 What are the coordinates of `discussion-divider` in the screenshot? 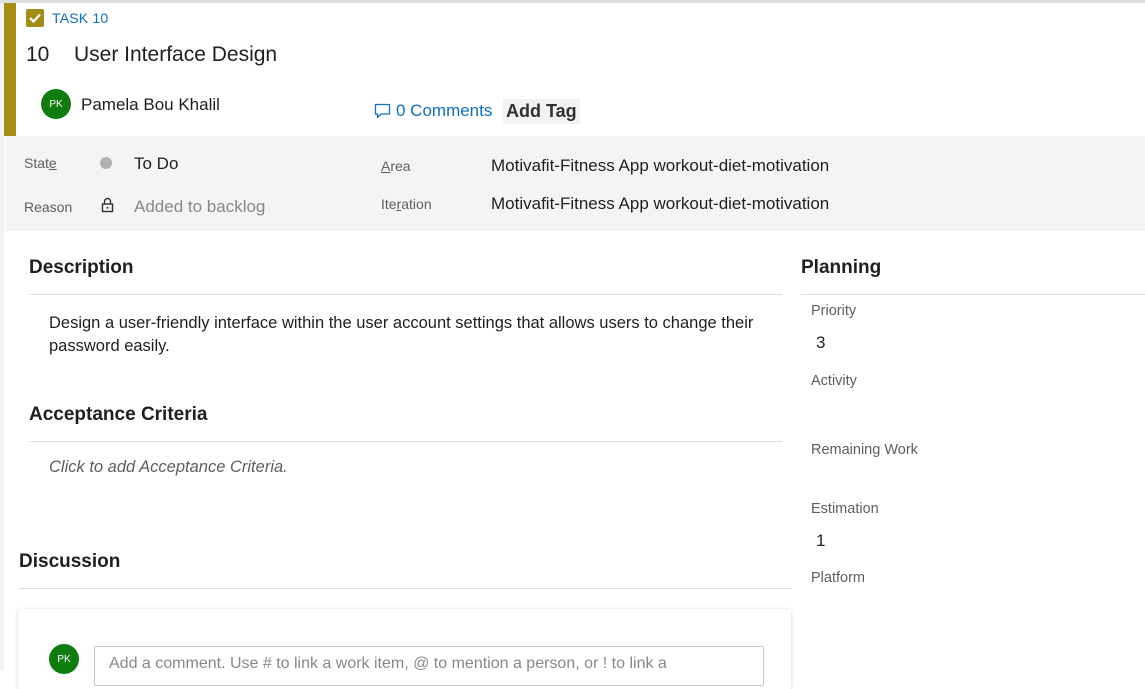 It's located at (405, 588).